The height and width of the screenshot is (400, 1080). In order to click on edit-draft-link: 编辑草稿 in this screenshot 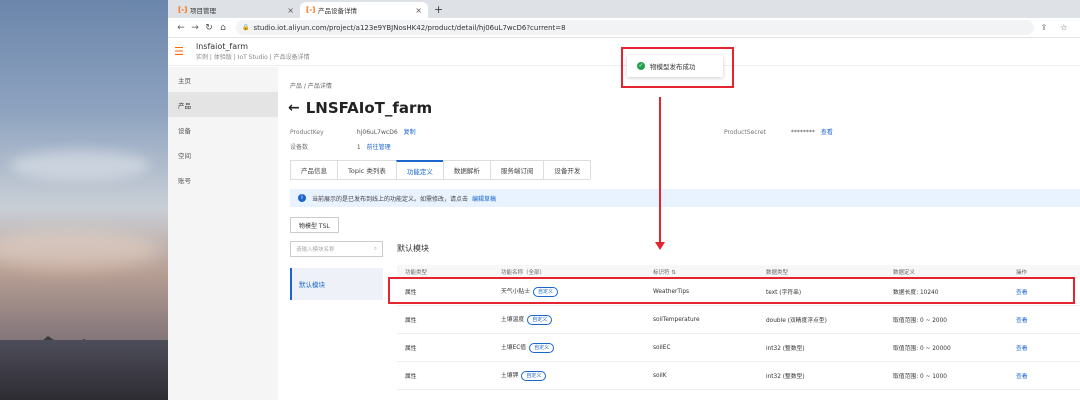, I will do `click(484, 198)`.